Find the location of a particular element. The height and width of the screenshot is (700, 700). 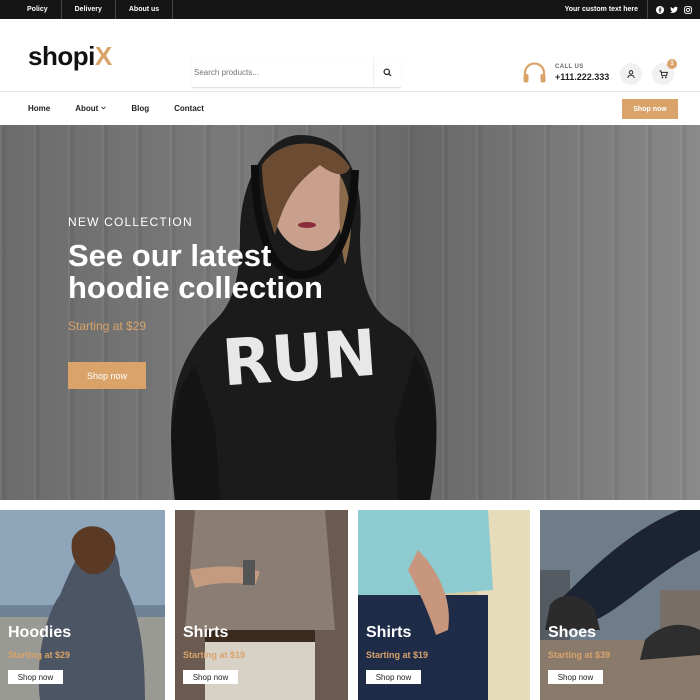

nav-contact: Contact is located at coordinates (189, 108).